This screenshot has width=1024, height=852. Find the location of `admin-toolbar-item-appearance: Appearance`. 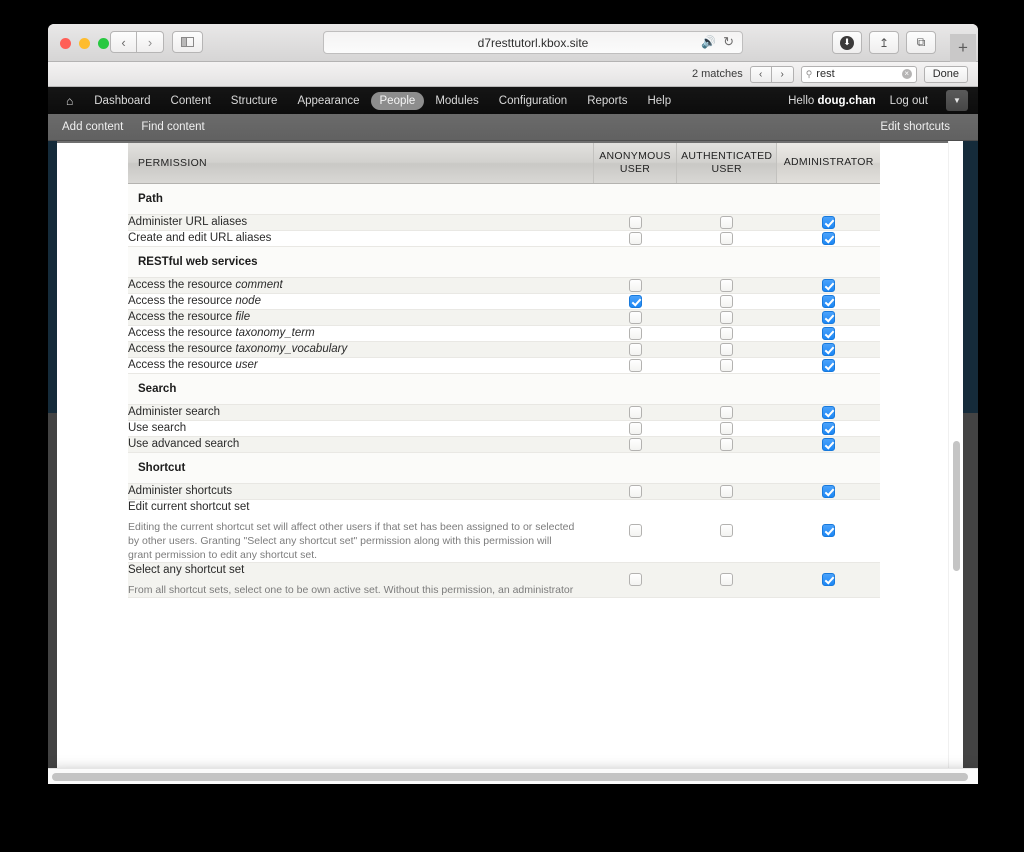

admin-toolbar-item-appearance: Appearance is located at coordinates (328, 101).